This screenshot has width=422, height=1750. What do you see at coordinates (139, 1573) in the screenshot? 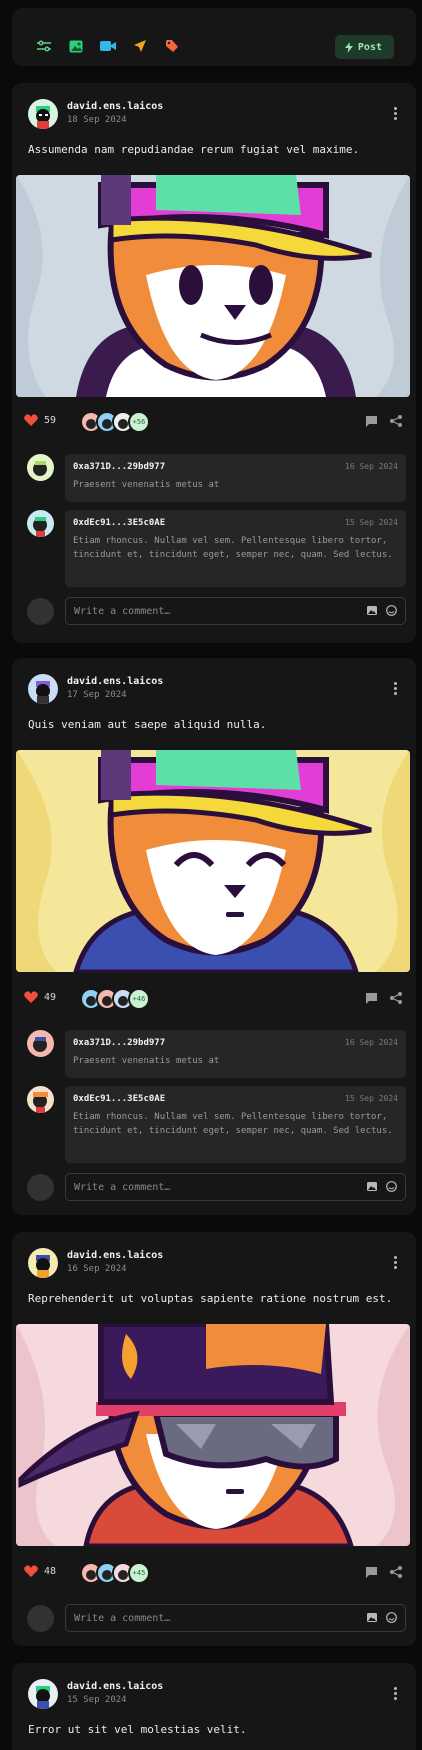
I see `more-likers-count: +45` at bounding box center [139, 1573].